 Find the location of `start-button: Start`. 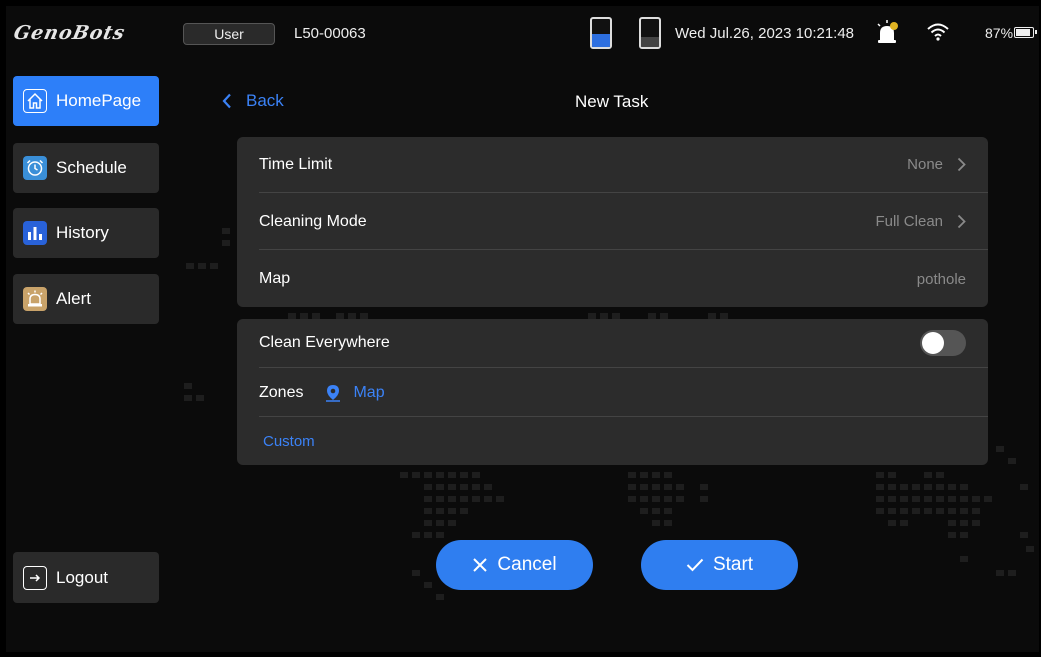

start-button: Start is located at coordinates (719, 565).